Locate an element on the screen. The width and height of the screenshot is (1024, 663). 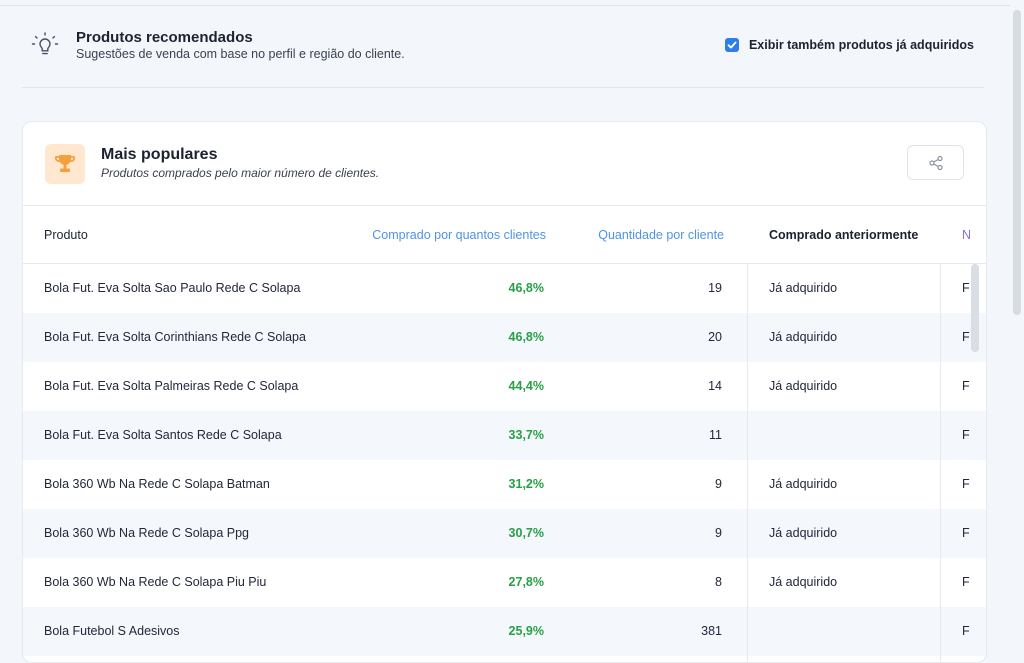
share-button is located at coordinates (935, 162).